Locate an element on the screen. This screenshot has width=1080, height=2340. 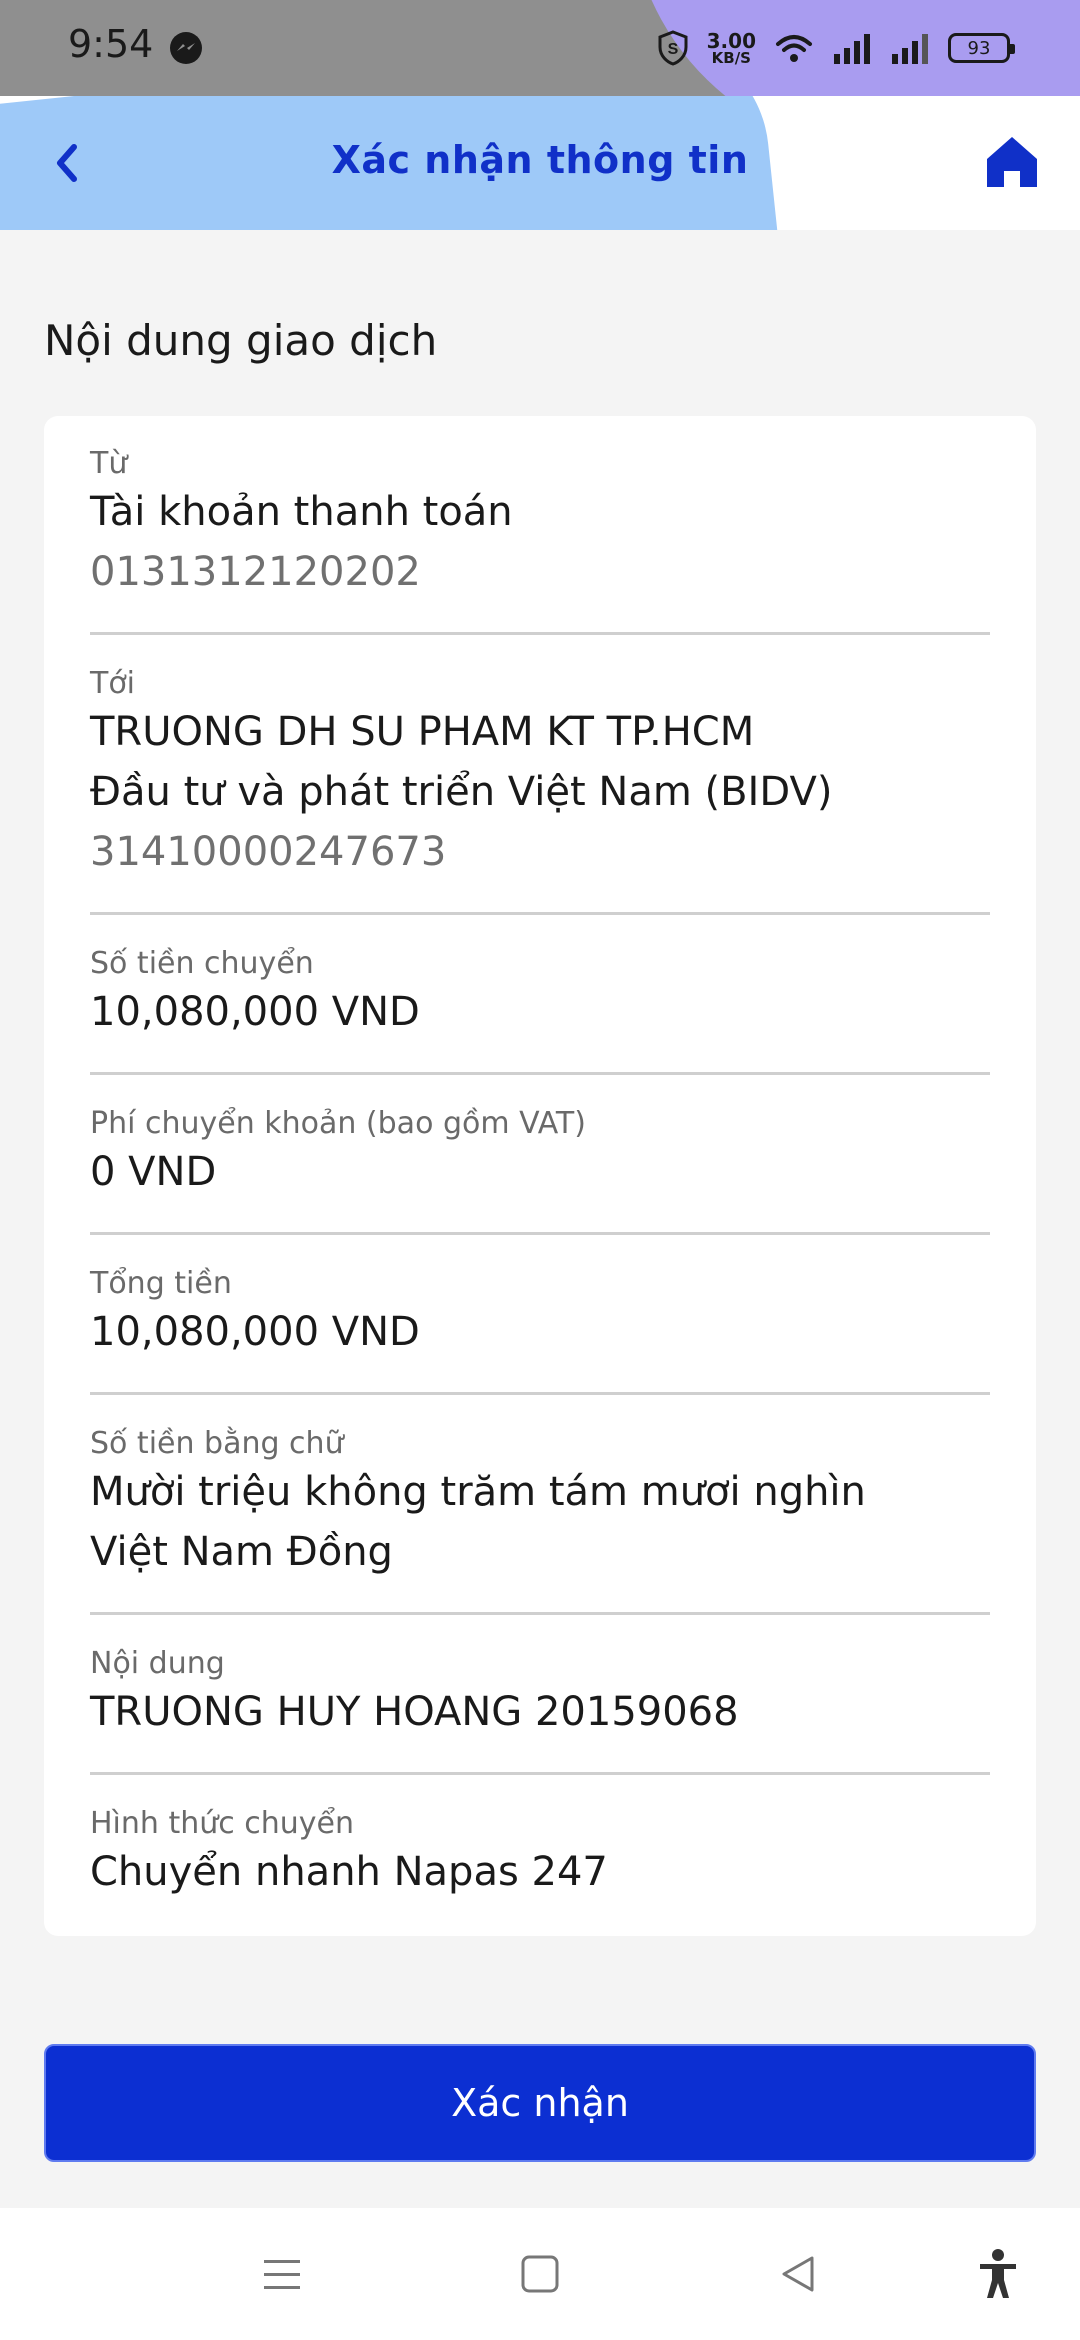
network-speed-value: 3.00 is located at coordinates (731, 40).